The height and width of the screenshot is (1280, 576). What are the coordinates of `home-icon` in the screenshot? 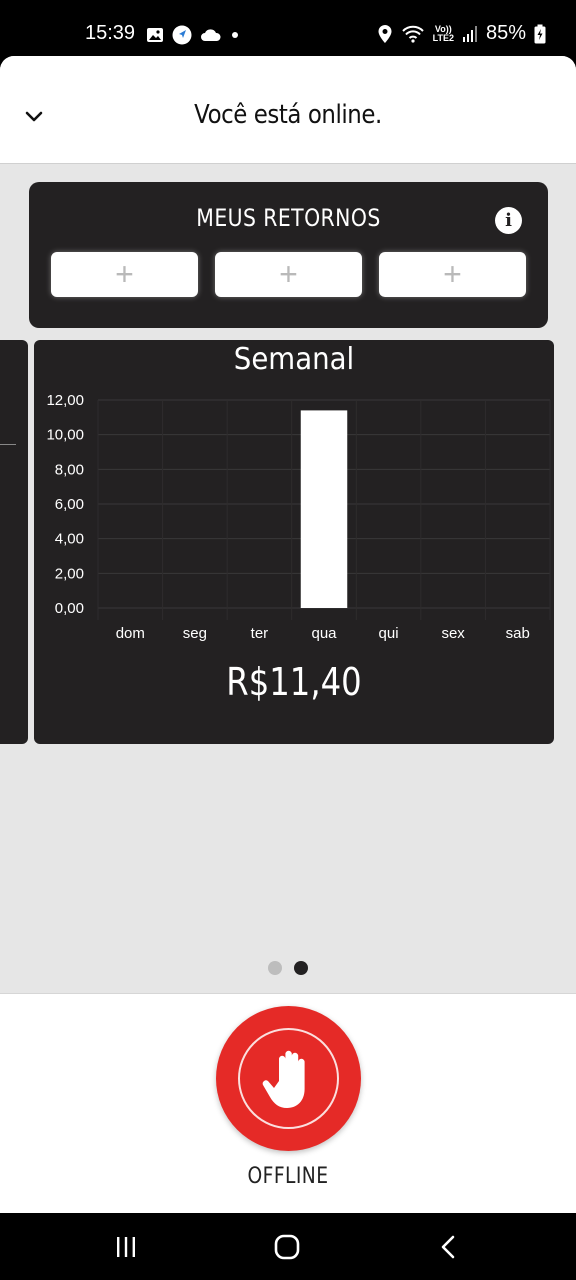 It's located at (287, 1247).